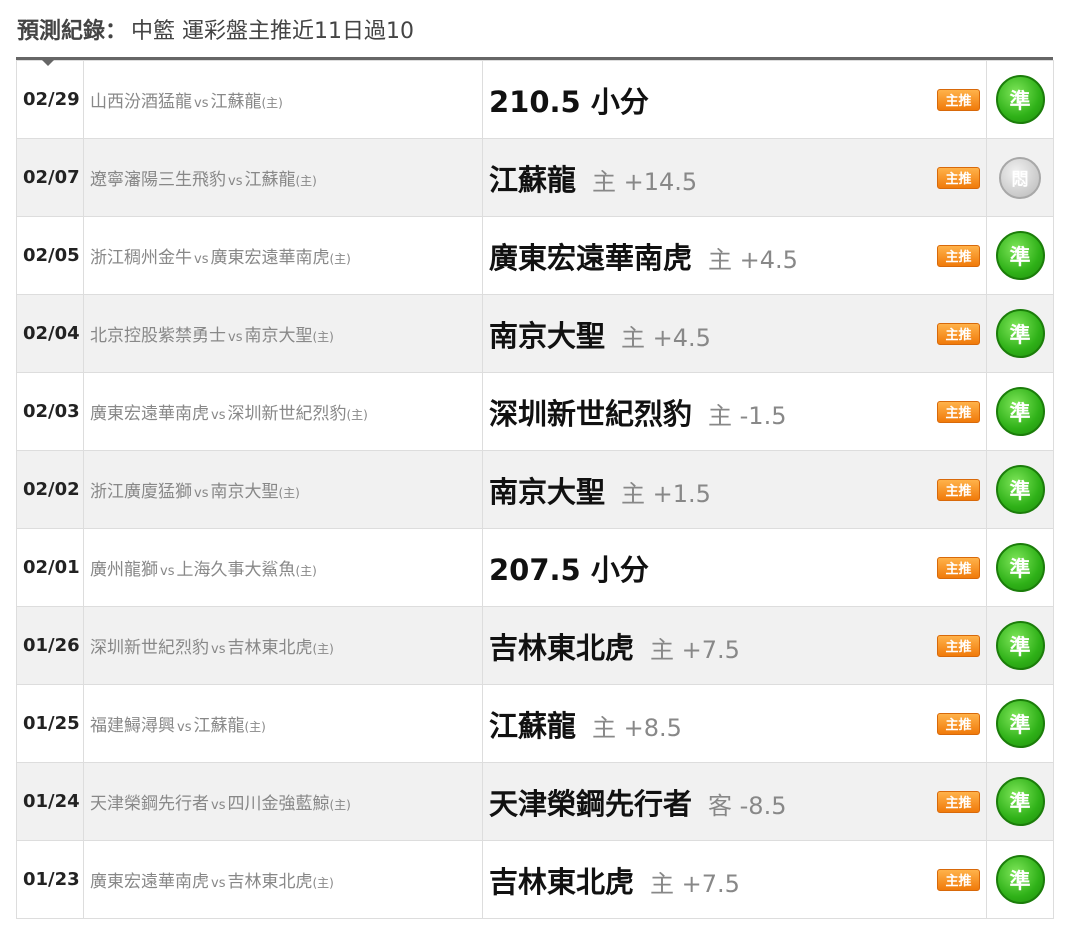 The image size is (1080, 933). I want to click on prediction-pick: 江蘇龍主 +8.5 主推, so click(734, 723).